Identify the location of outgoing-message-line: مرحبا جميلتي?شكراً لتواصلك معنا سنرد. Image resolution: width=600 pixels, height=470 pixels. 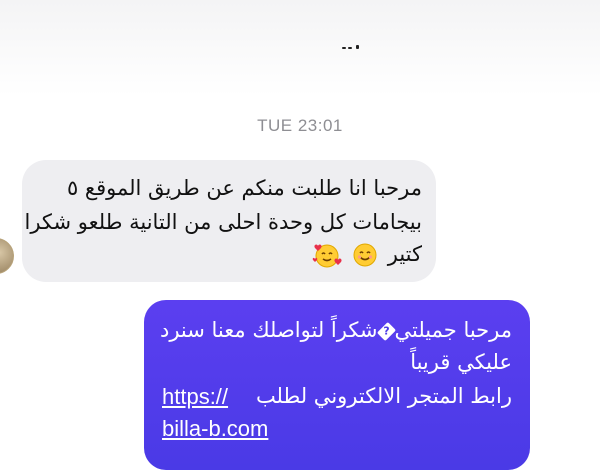
(336, 330).